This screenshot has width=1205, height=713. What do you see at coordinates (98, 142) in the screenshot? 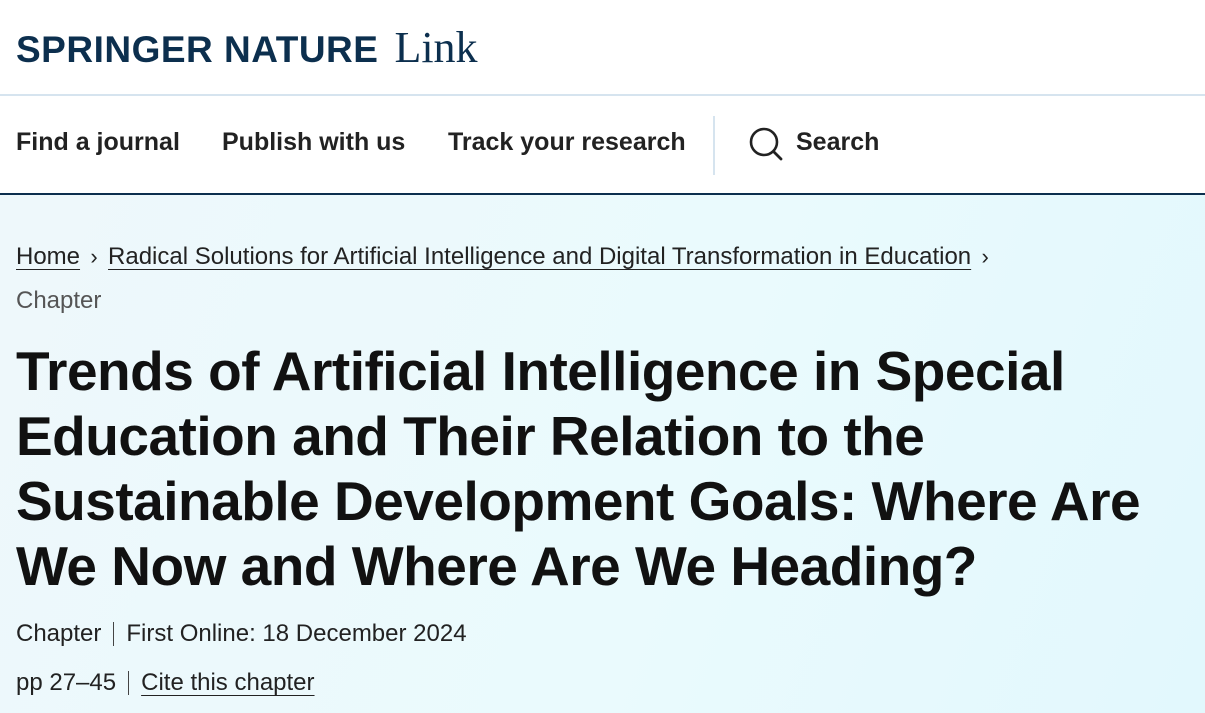
I see `nav-find-a-journal: Find a journal` at bounding box center [98, 142].